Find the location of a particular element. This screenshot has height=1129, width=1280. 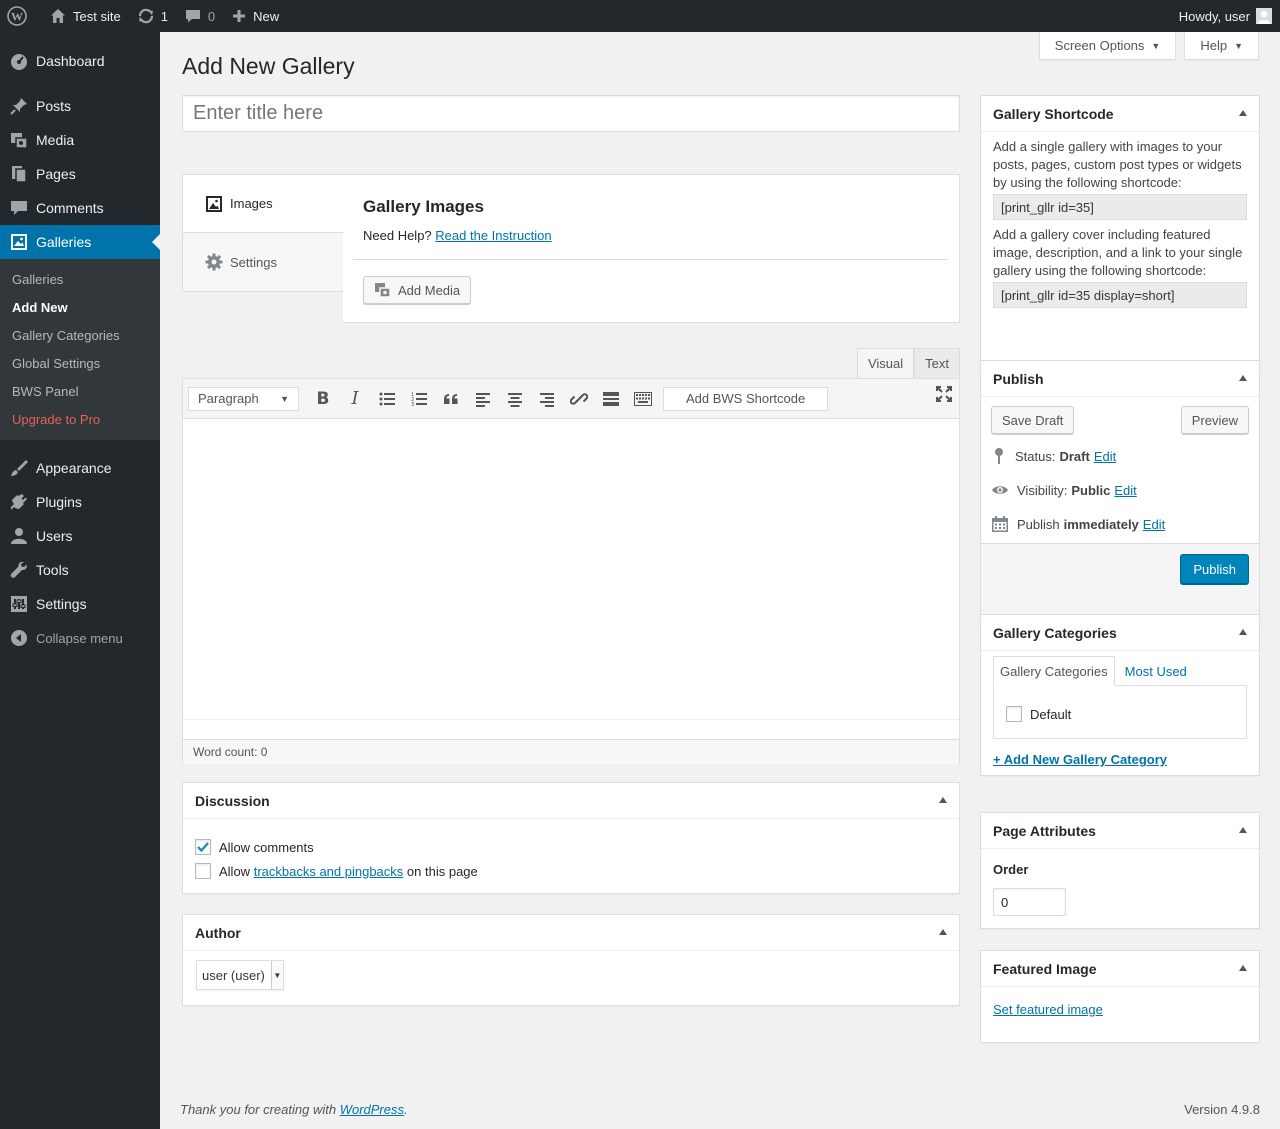

title-input: Enter title here is located at coordinates (571, 113).